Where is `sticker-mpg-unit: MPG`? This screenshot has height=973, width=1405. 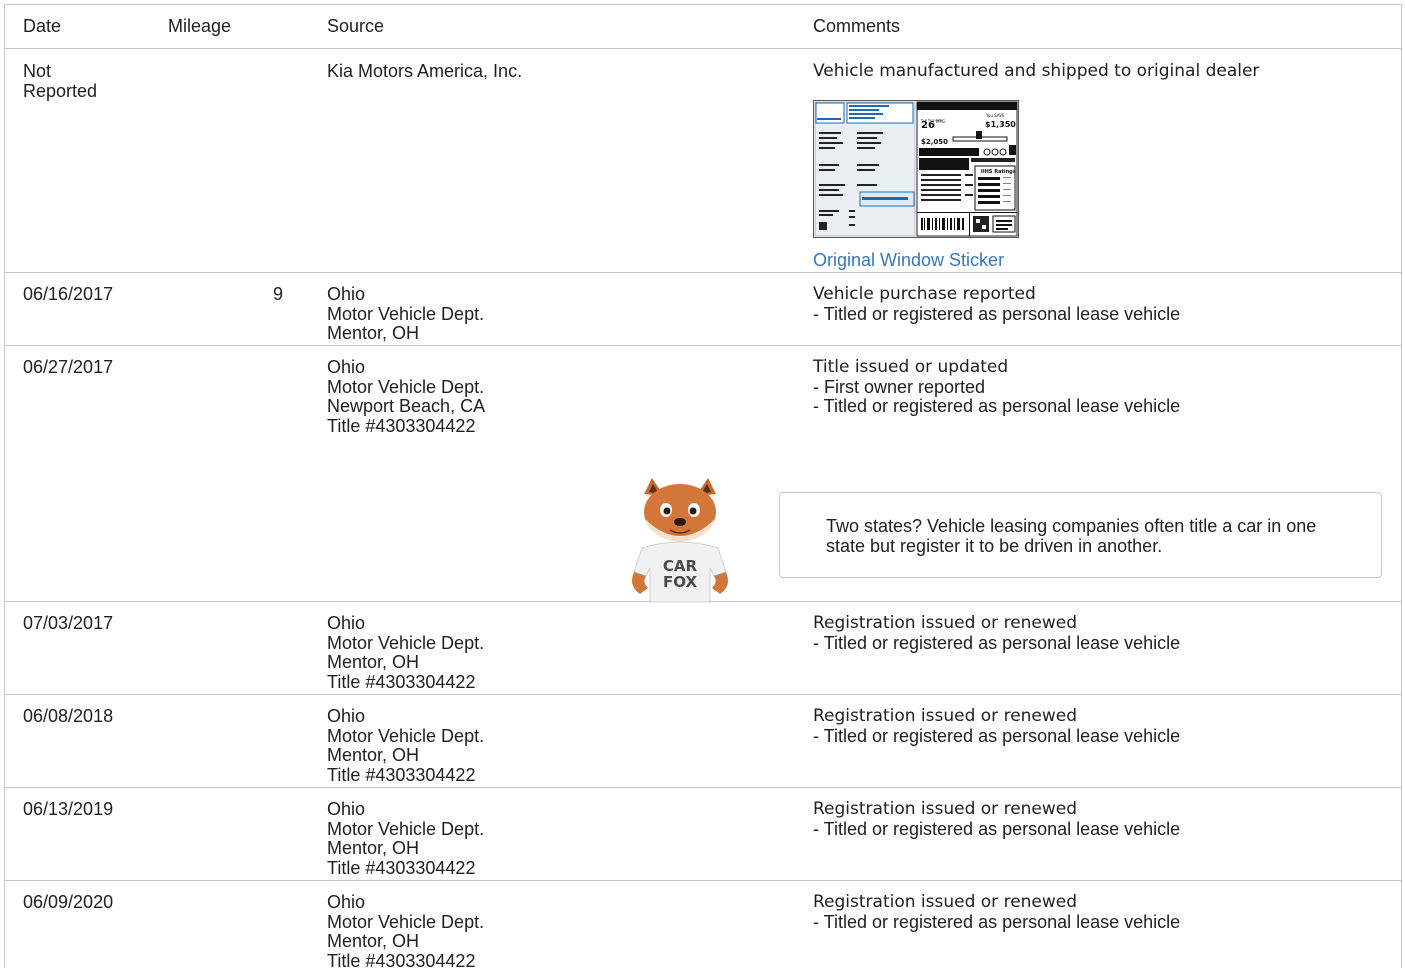 sticker-mpg-unit: MPG is located at coordinates (940, 121).